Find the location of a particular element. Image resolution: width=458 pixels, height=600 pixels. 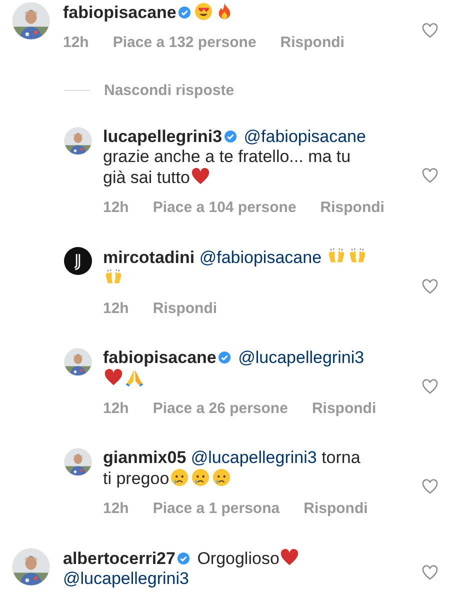

praying-hands-emoji-icon is located at coordinates (134, 377).